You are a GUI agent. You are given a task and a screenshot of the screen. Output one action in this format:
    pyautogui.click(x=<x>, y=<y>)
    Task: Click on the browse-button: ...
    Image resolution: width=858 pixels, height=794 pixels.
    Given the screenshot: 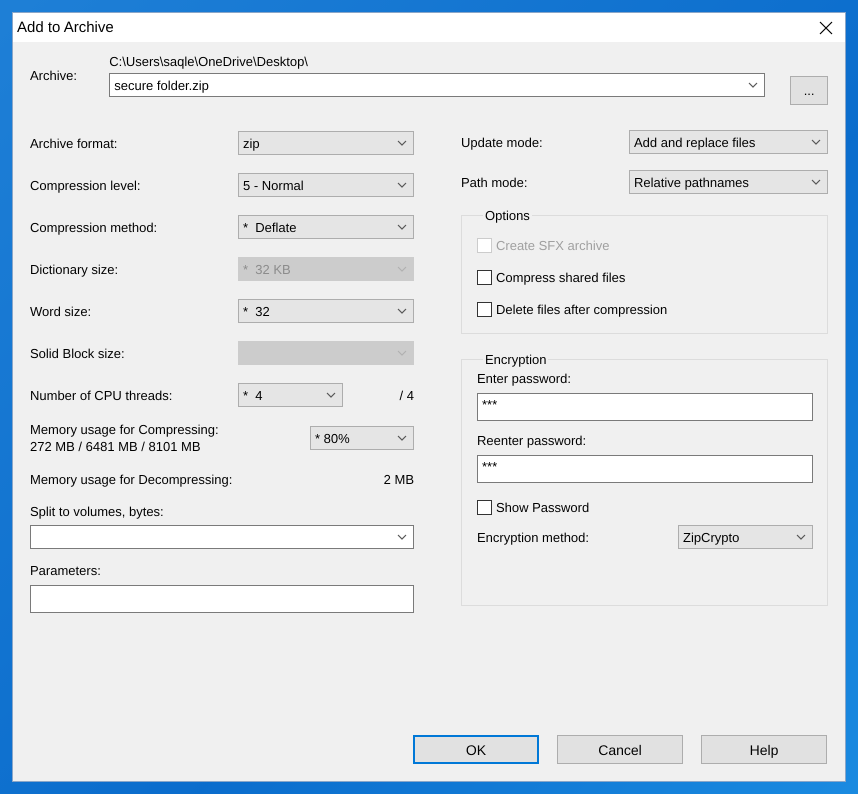 What is the action you would take?
    pyautogui.click(x=809, y=90)
    